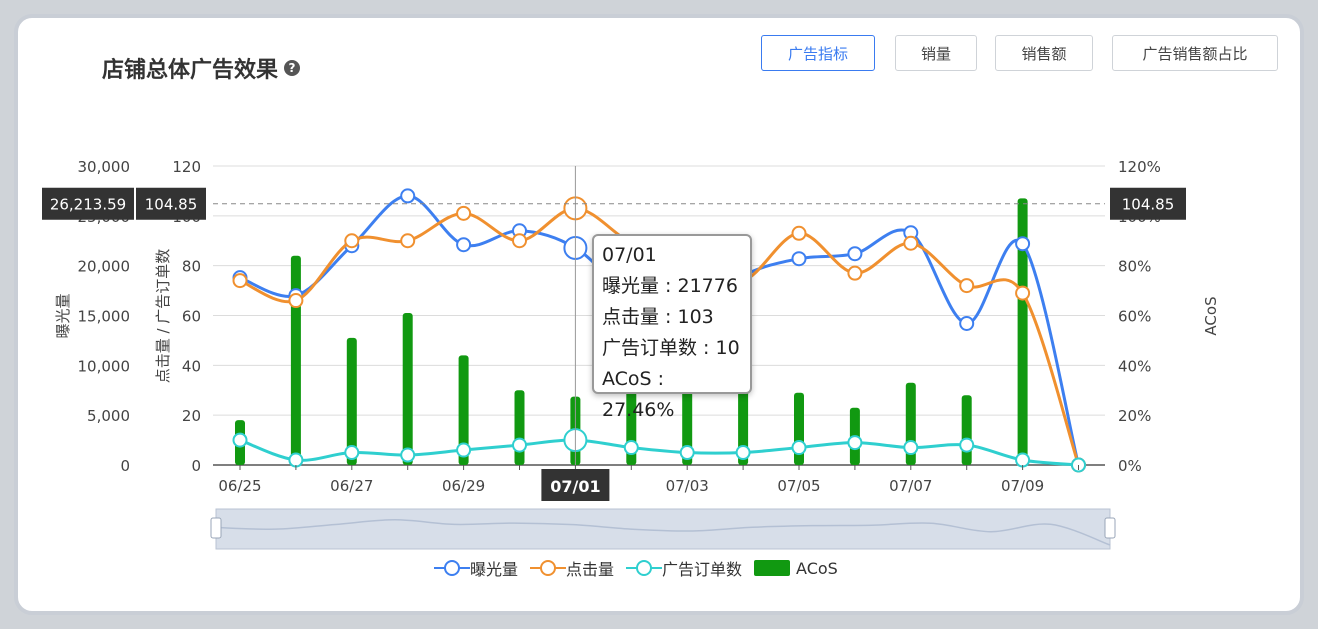 This screenshot has height=629, width=1318. What do you see at coordinates (772, 568) in the screenshot?
I see `legend-symbol-acos` at bounding box center [772, 568].